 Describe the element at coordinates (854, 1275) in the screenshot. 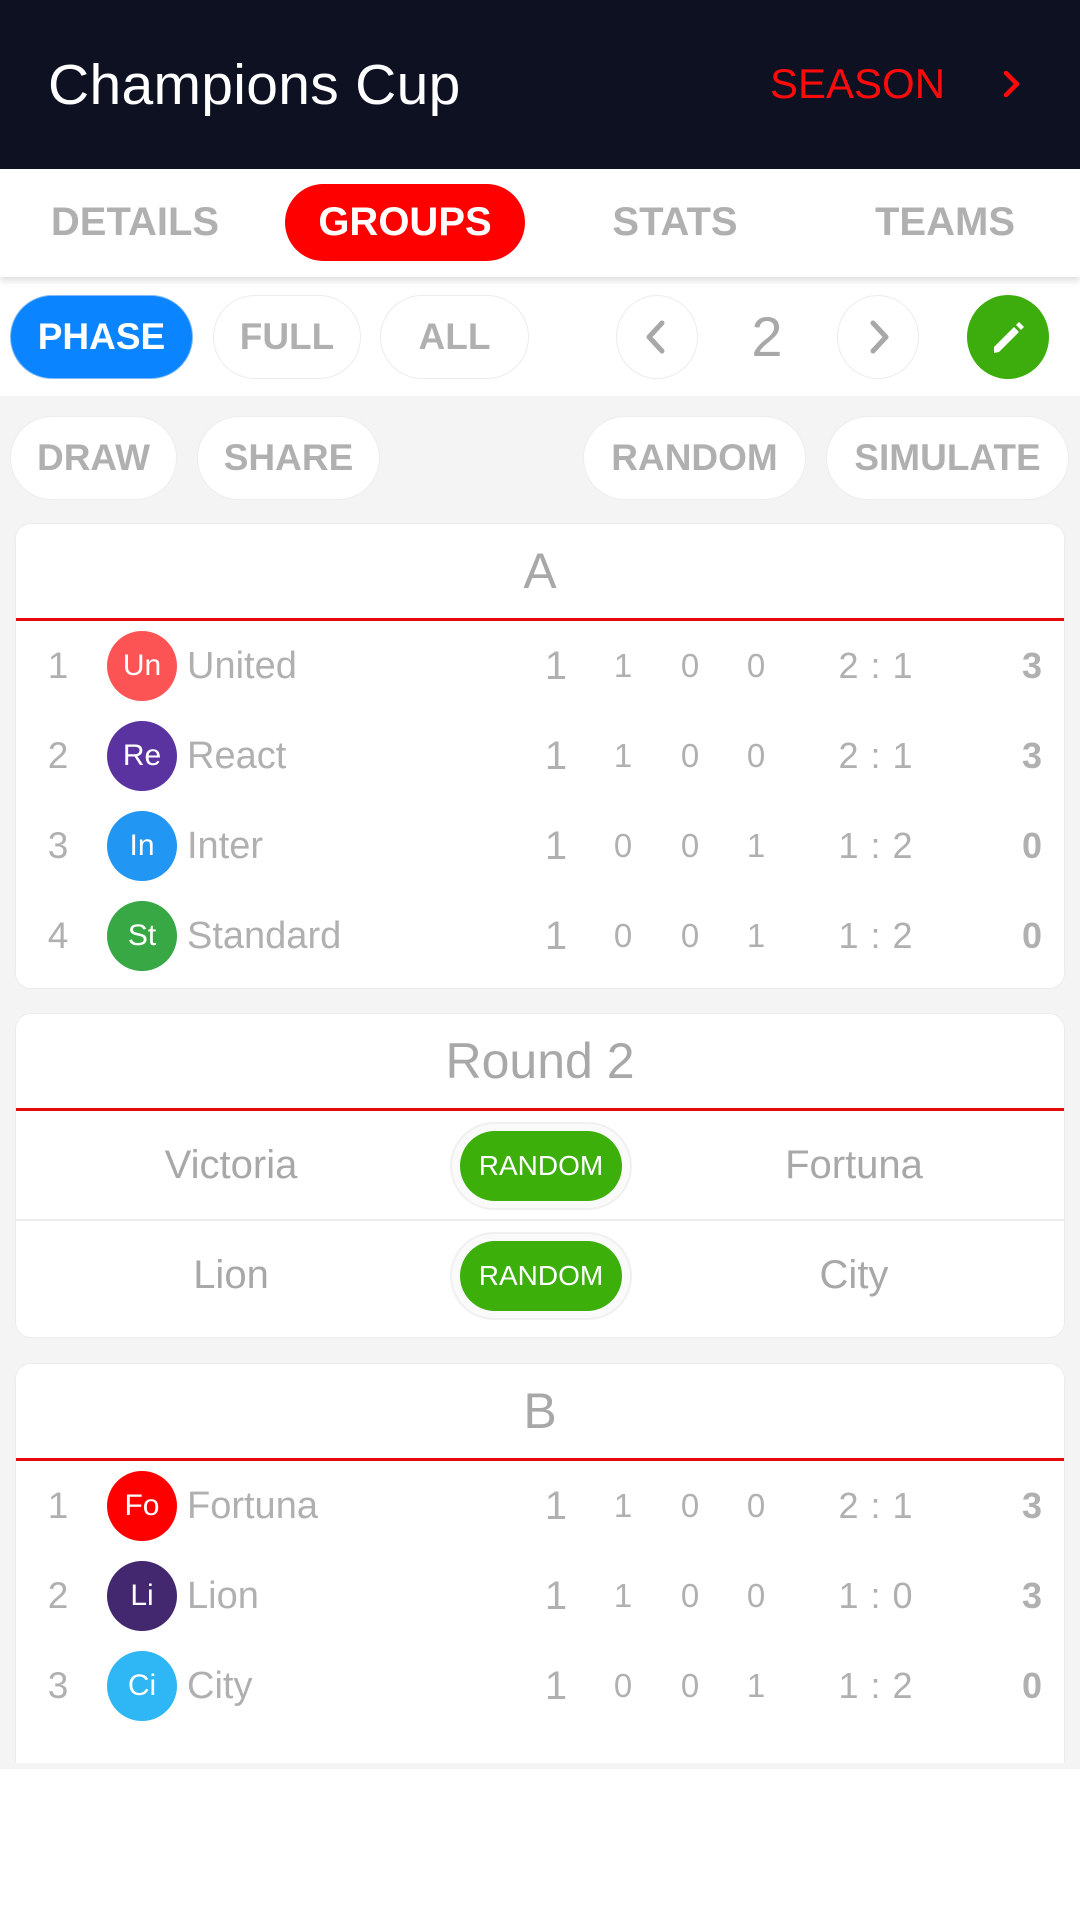

I see `away-team: City` at that location.